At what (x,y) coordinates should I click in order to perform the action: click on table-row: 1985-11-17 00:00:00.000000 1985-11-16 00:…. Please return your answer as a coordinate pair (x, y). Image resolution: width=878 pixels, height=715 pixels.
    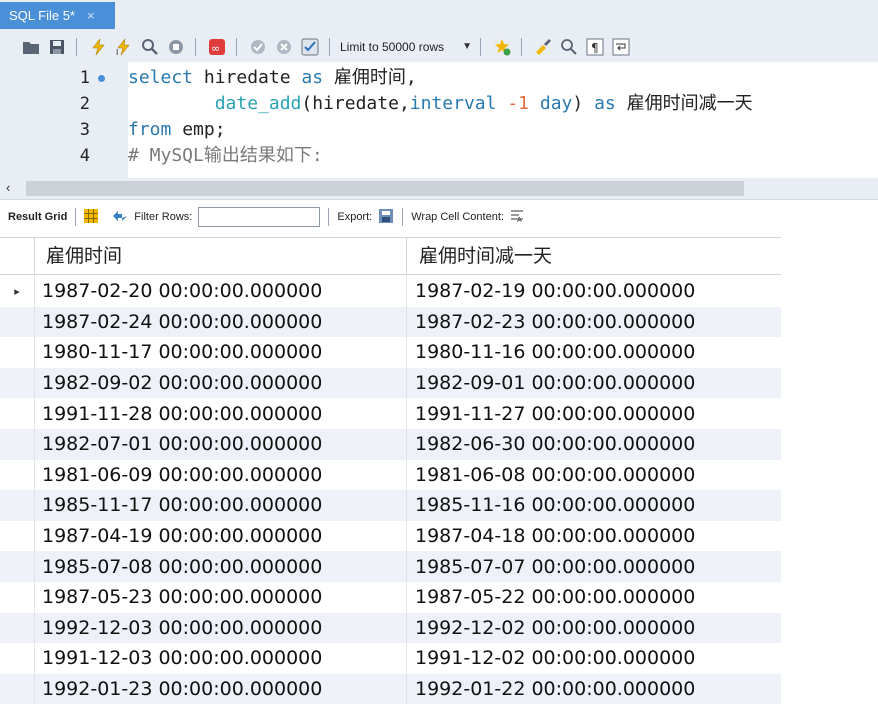
    Looking at the image, I should click on (390, 505).